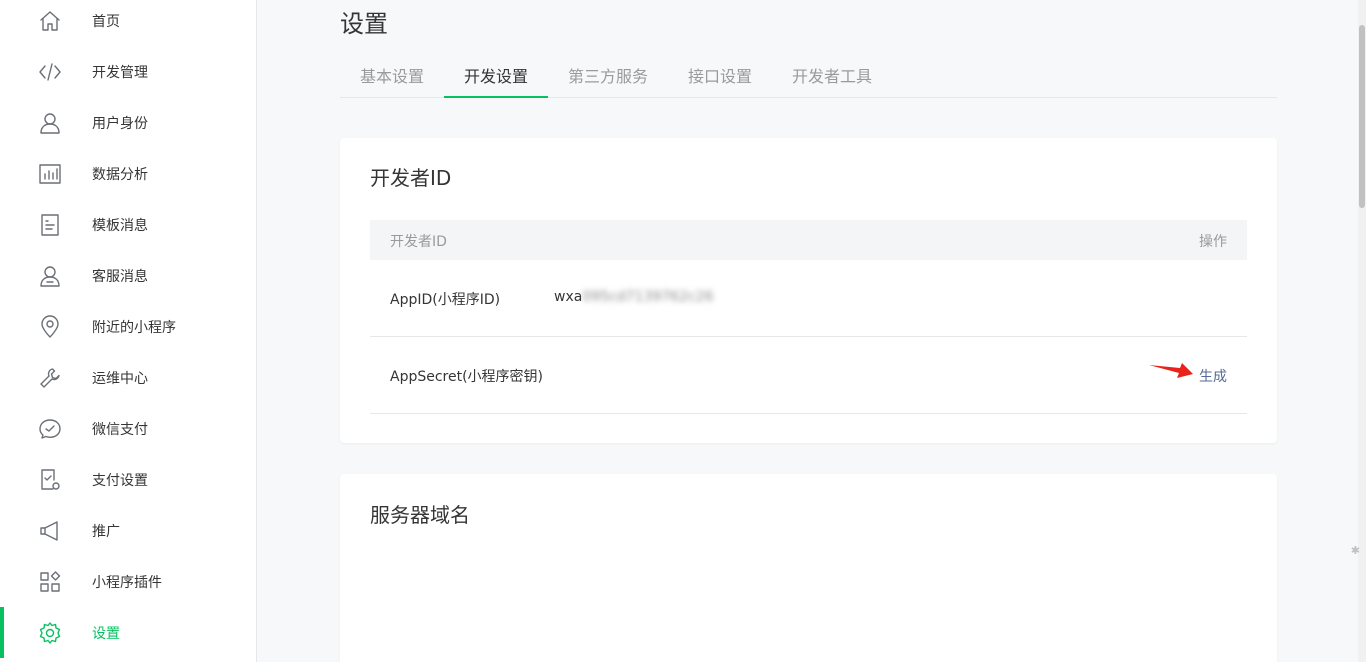 This screenshot has width=1366, height=662. I want to click on red-arrow-annotation, so click(1171, 370).